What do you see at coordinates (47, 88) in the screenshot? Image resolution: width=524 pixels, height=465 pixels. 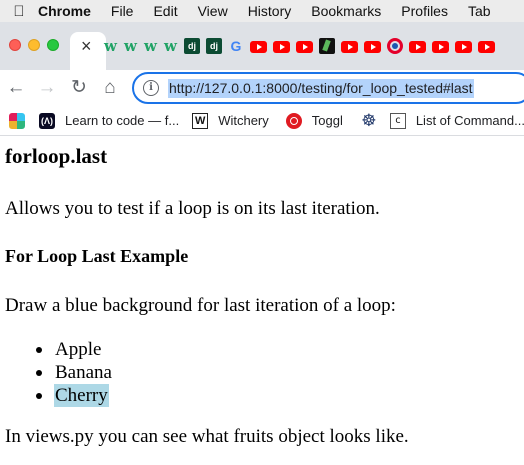 I see `forward-arrow-icon: →` at bounding box center [47, 88].